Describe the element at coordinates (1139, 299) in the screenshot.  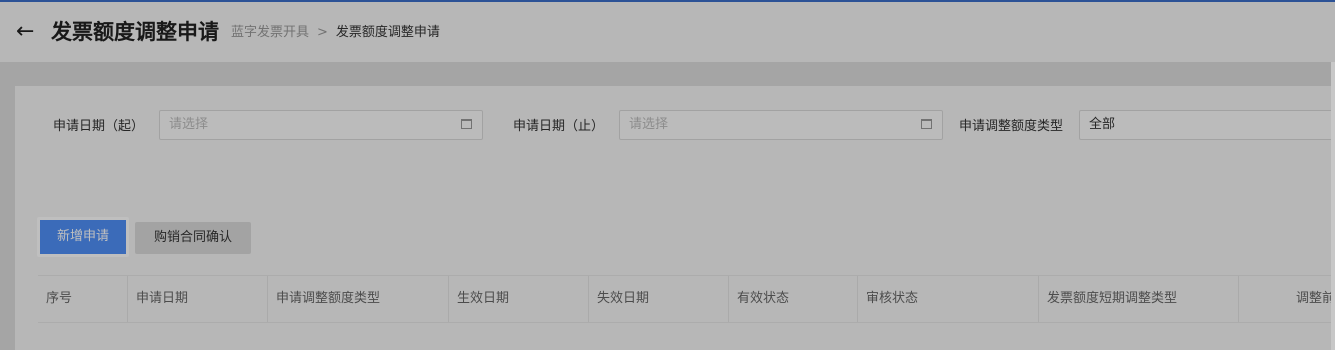
I see `column-header: 发票额度短期调整类型` at that location.